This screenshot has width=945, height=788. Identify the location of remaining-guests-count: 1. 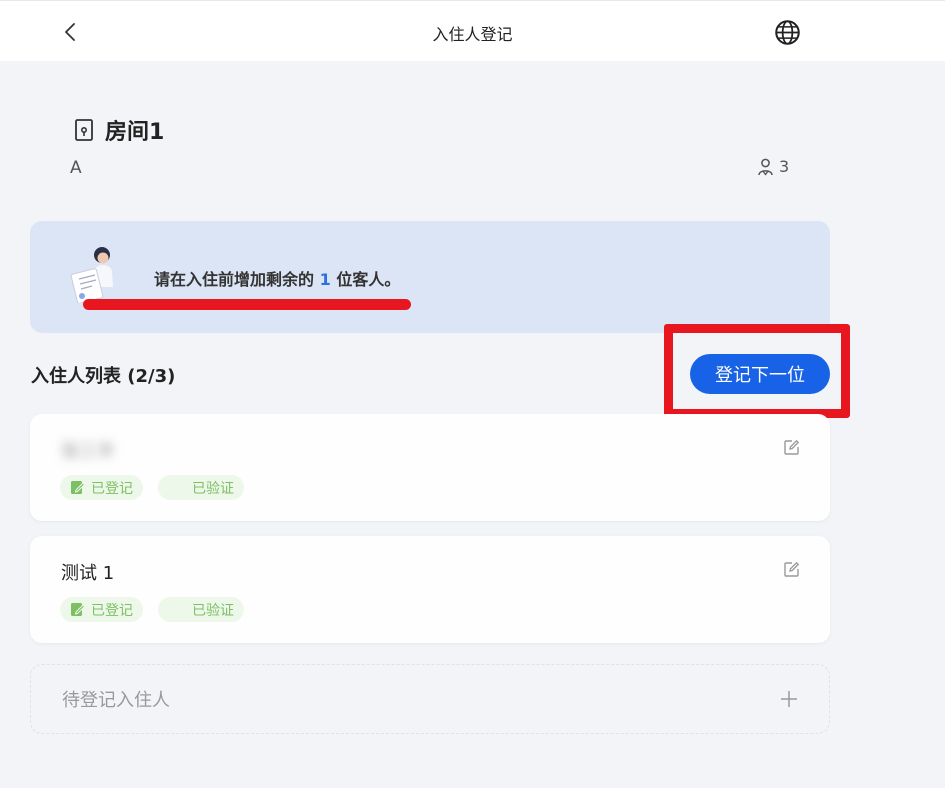
(325, 279).